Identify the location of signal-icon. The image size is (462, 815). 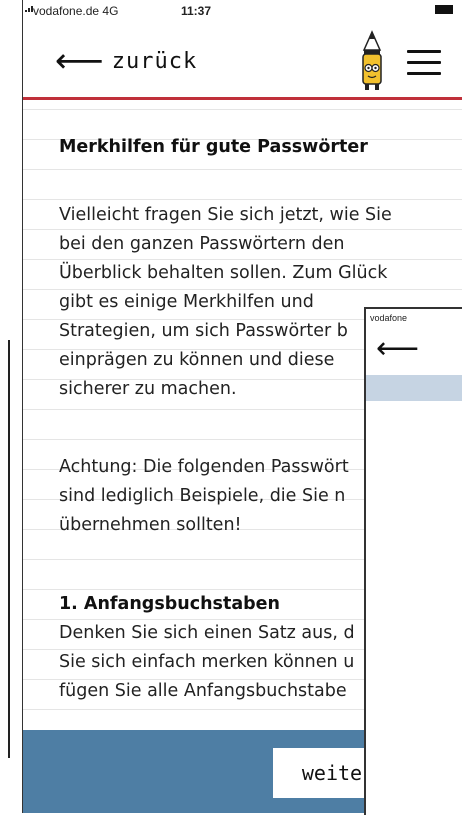
(29, 9).